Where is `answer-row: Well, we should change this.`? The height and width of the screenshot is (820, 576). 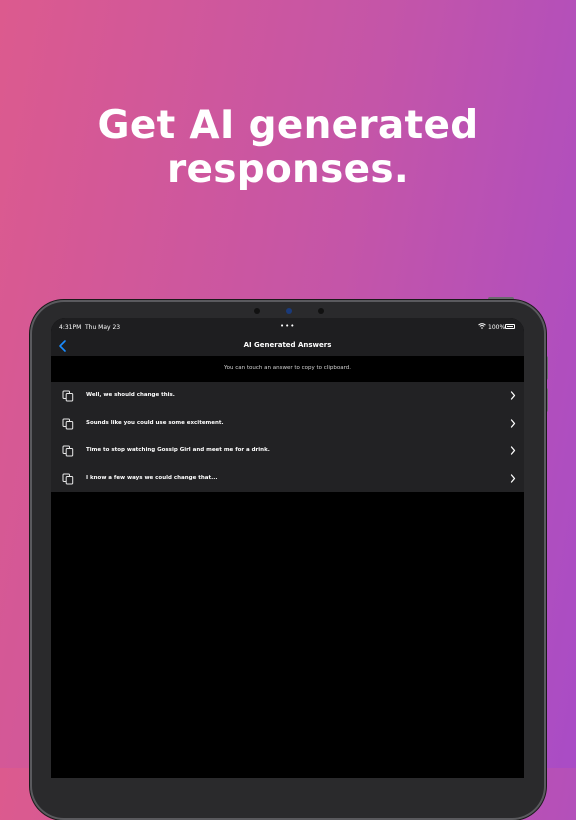
answer-row: Well, we should change this. is located at coordinates (287, 396).